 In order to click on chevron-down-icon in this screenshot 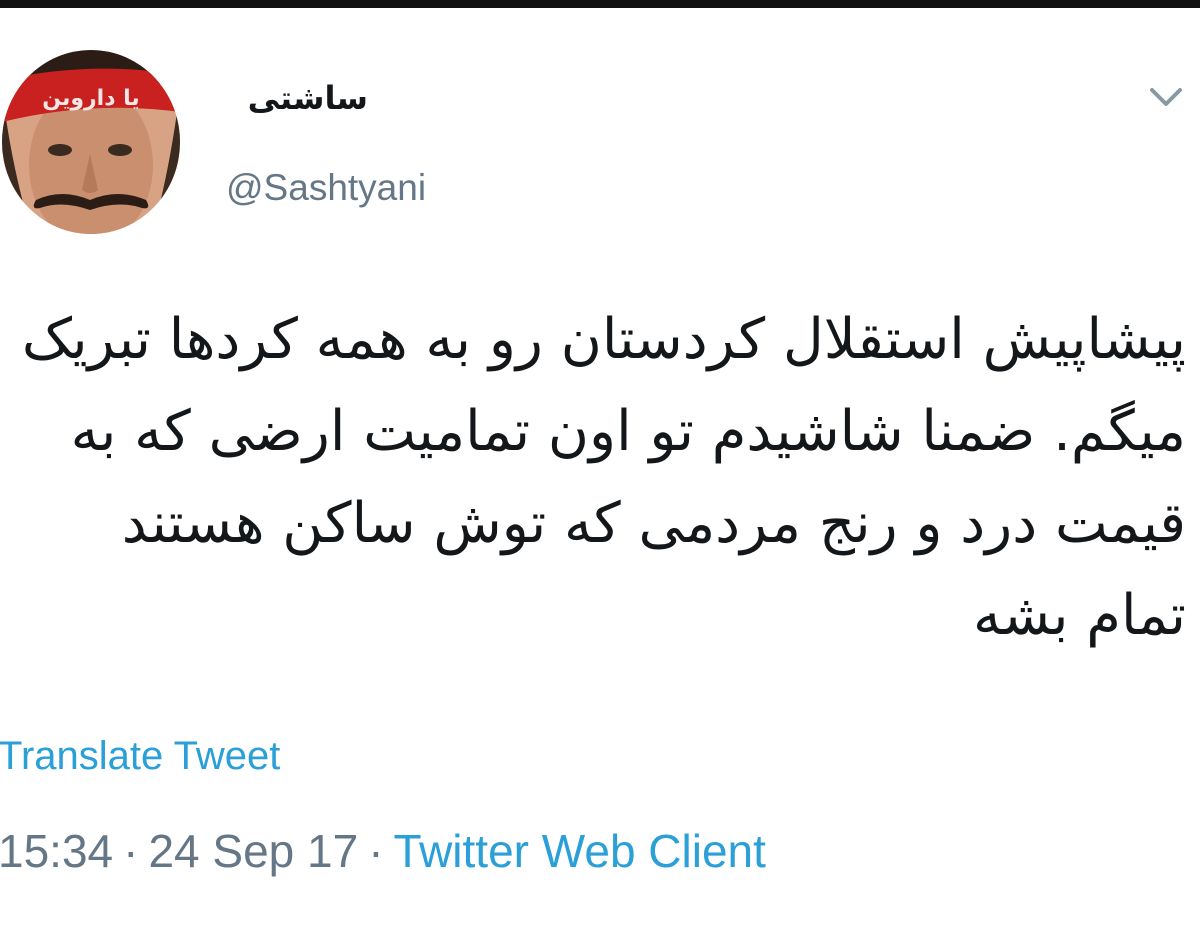, I will do `click(1166, 97)`.